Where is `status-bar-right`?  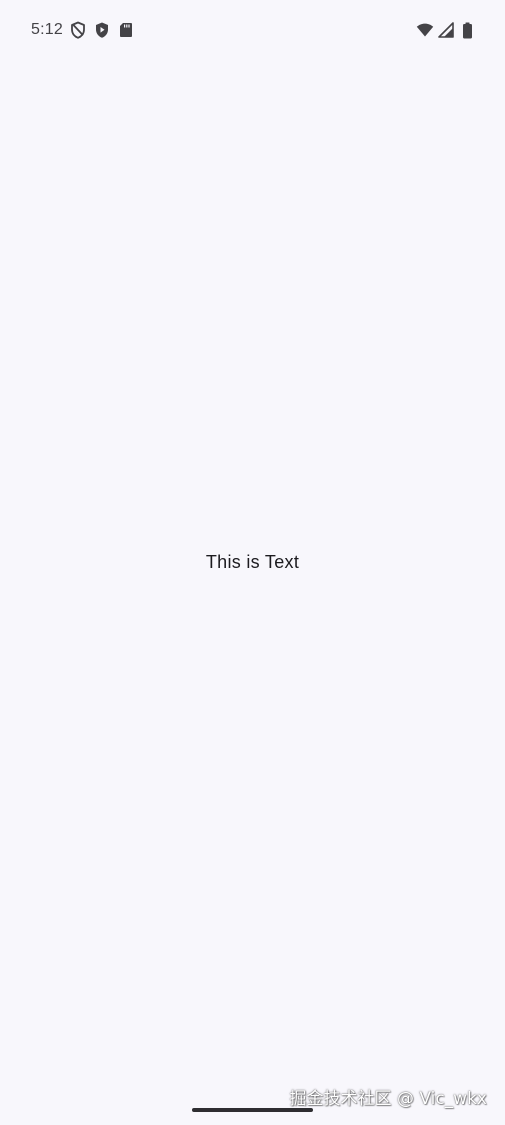 status-bar-right is located at coordinates (446, 30).